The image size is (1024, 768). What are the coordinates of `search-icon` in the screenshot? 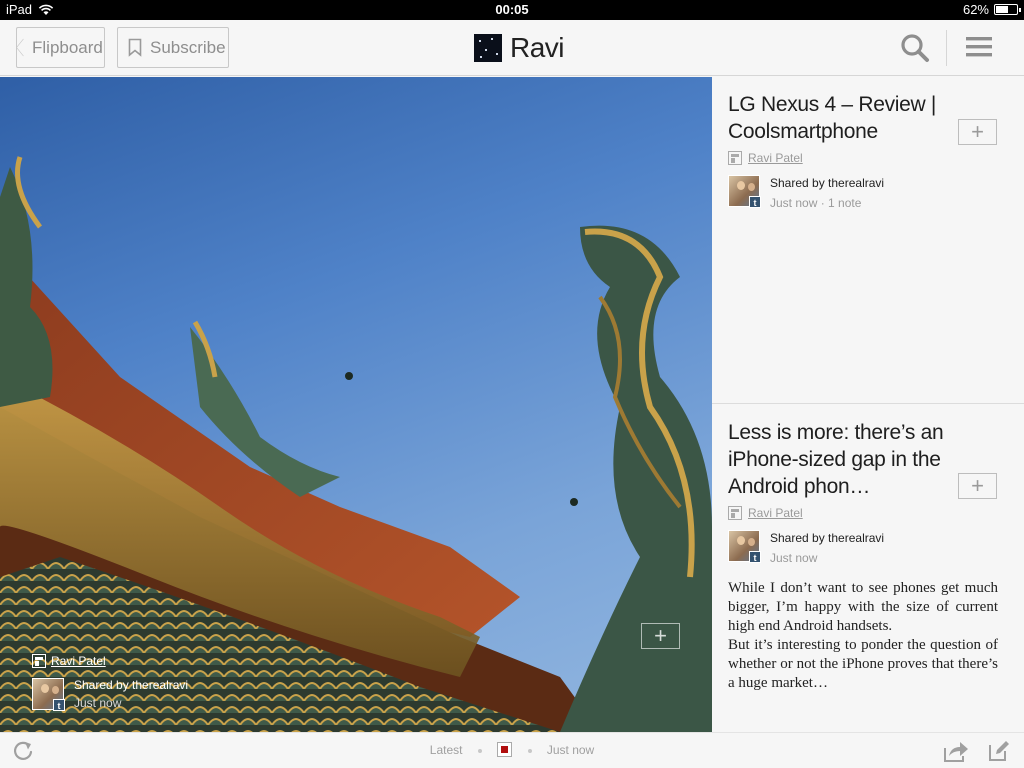 It's located at (915, 48).